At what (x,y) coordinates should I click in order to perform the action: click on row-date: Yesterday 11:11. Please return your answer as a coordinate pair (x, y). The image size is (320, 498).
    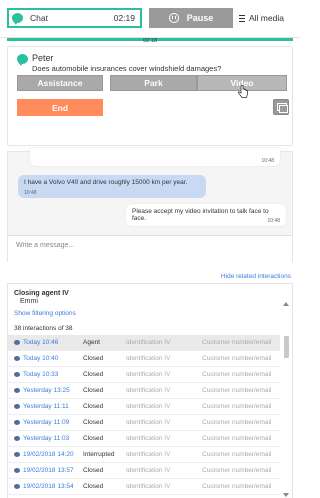
    Looking at the image, I should click on (46, 406).